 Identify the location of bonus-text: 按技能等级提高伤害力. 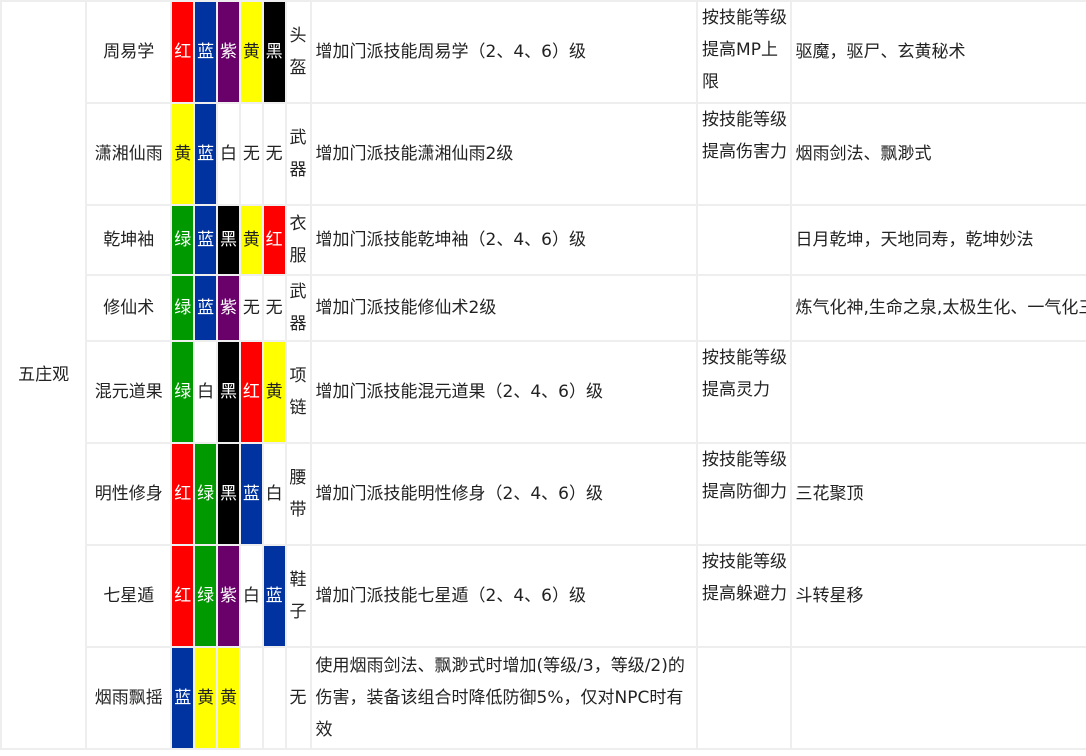
(744, 154).